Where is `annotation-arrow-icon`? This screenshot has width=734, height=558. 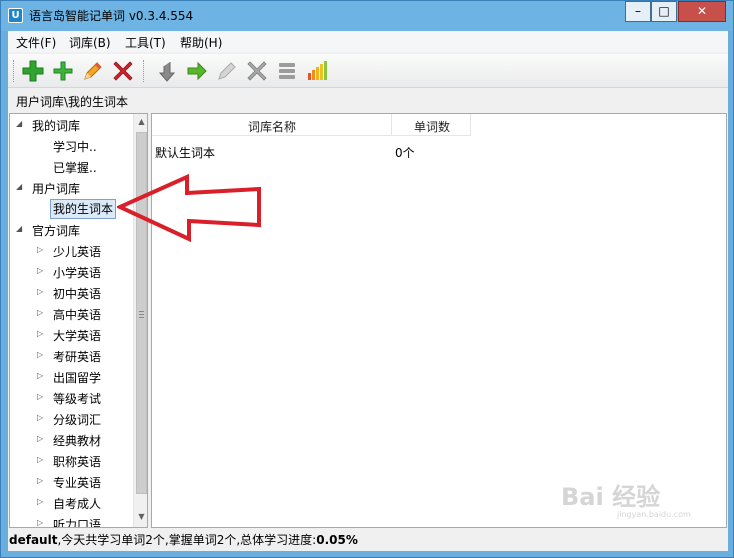 annotation-arrow-icon is located at coordinates (189, 208).